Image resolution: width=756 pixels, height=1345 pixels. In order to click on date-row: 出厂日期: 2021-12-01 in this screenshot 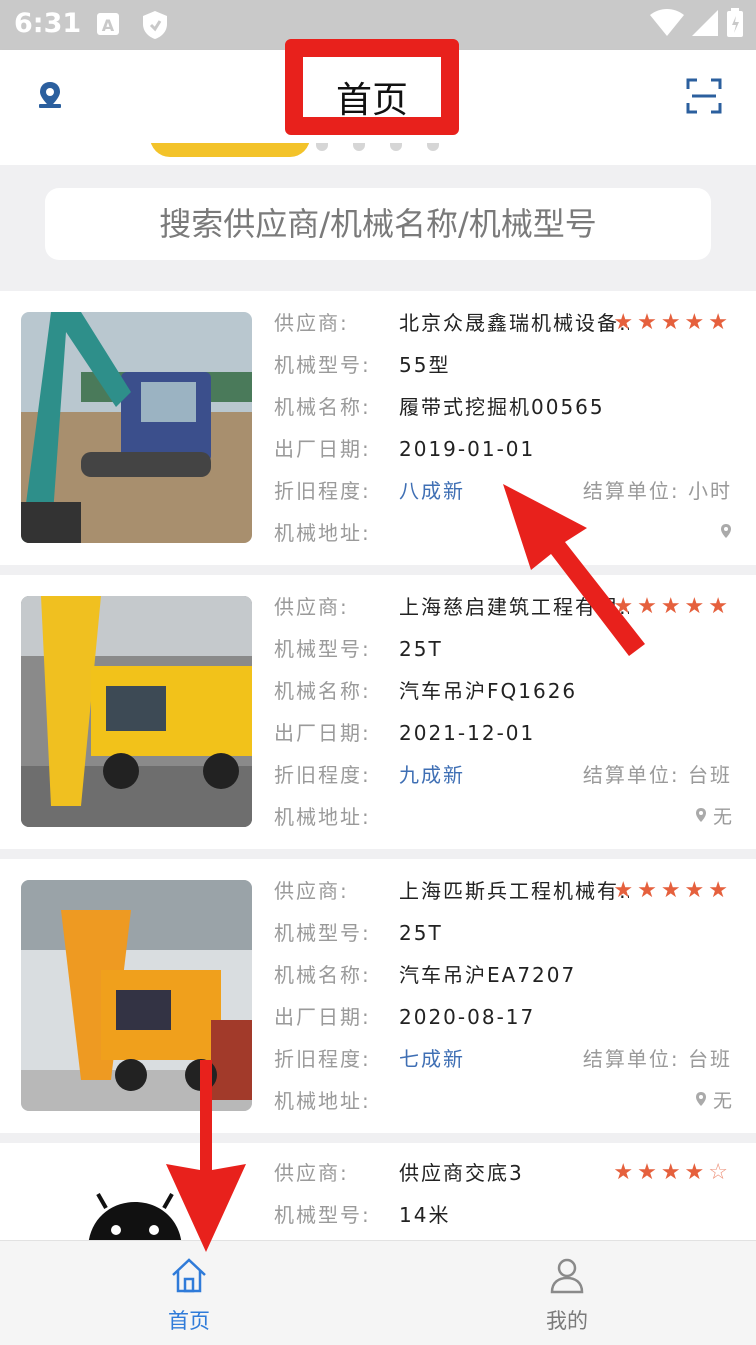, I will do `click(404, 733)`.